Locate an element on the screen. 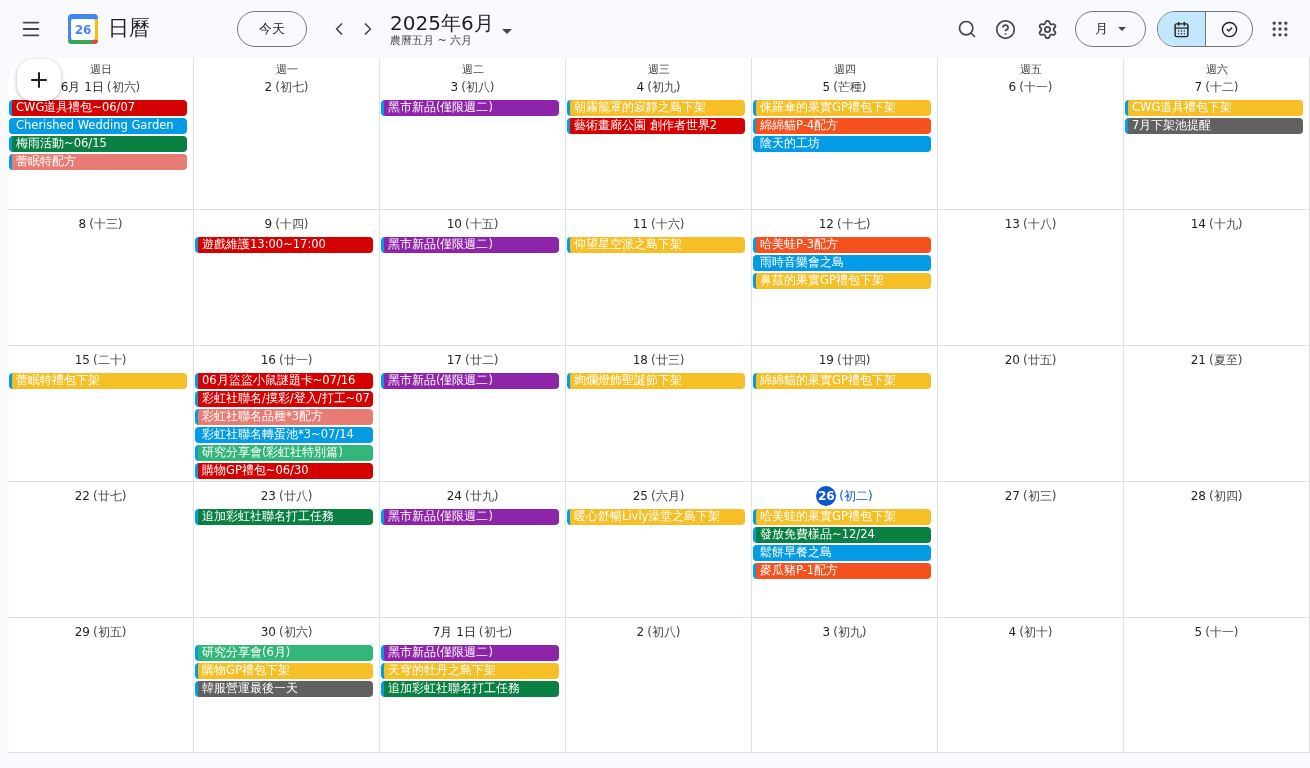 This screenshot has width=1310, height=768. date-number: 16 is located at coordinates (268, 360).